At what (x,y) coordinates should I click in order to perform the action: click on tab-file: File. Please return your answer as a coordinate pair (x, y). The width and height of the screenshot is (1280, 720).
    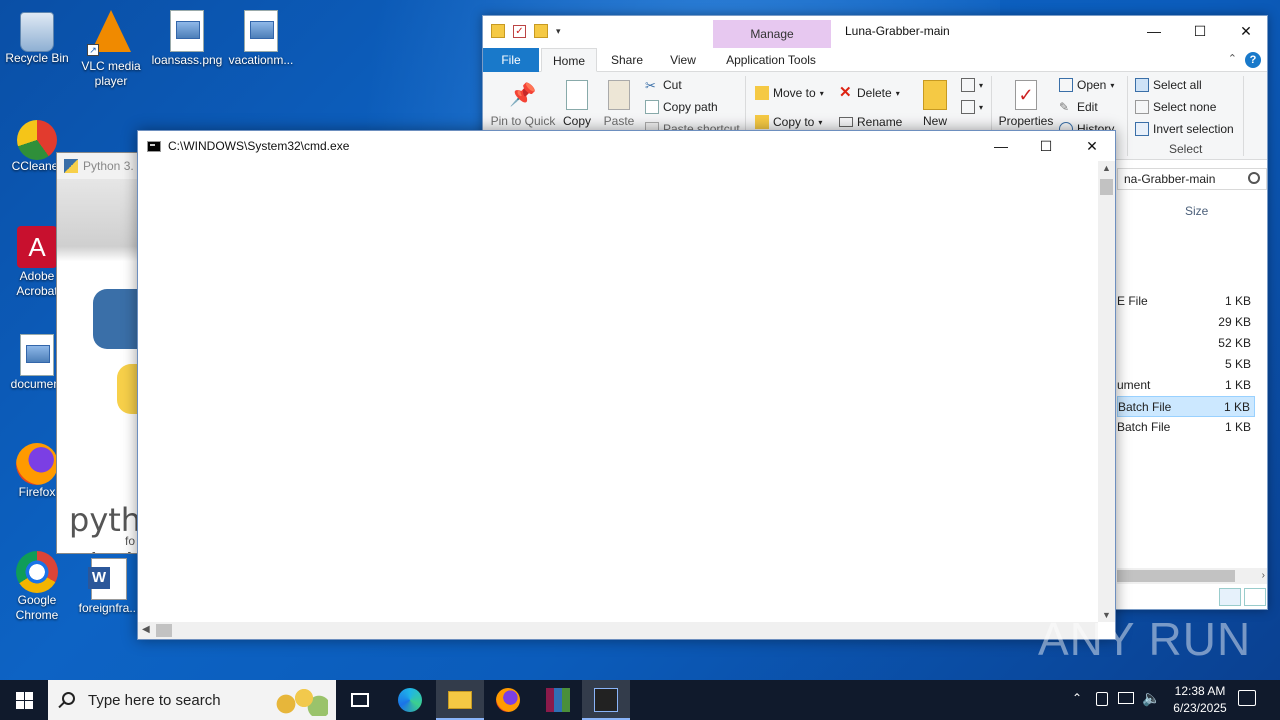
    Looking at the image, I should click on (511, 60).